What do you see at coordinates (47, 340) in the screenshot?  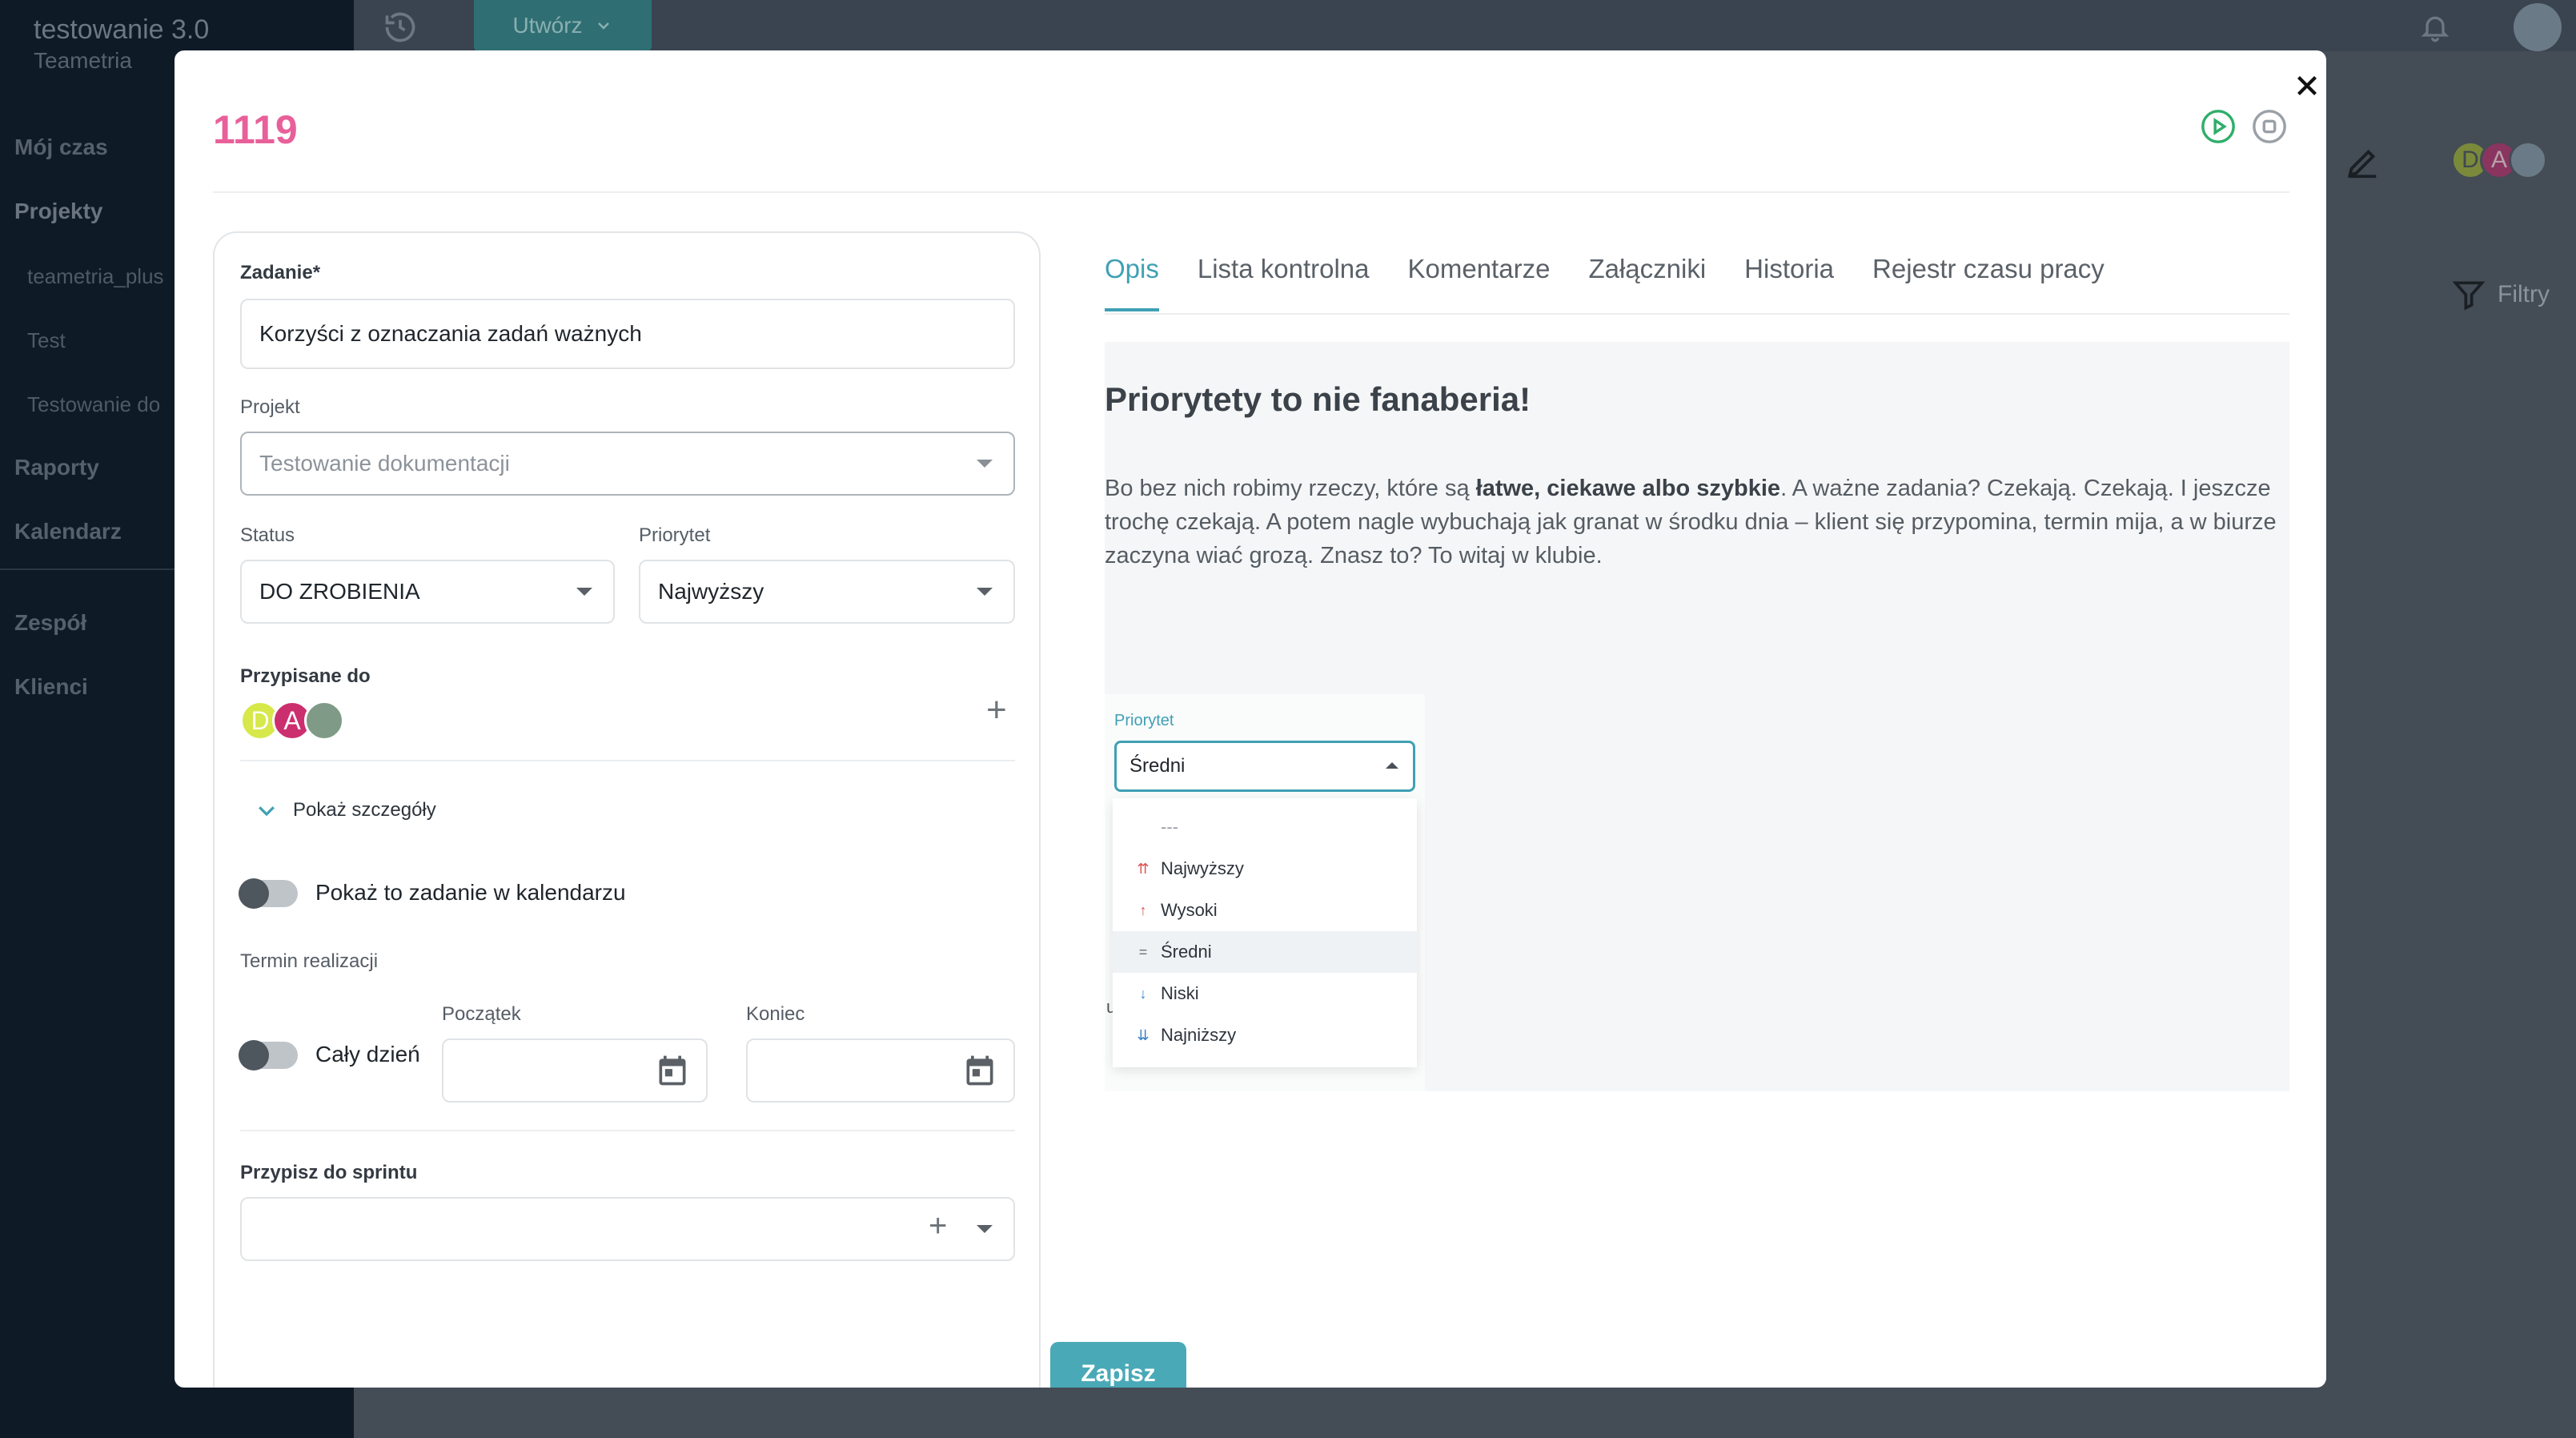 I see `sidebar-subitem-test: Test` at bounding box center [47, 340].